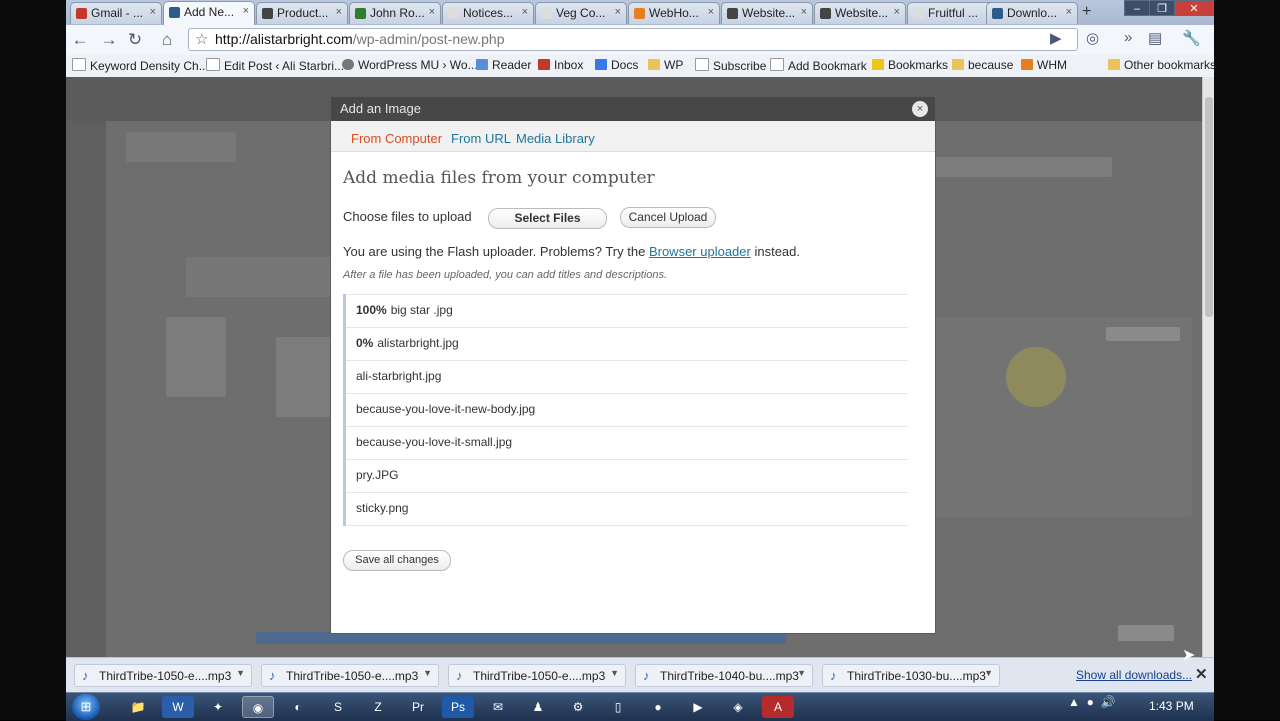 The width and height of the screenshot is (1280, 721). I want to click on tab-gmail: Gmail - ... ×, so click(116, 13).